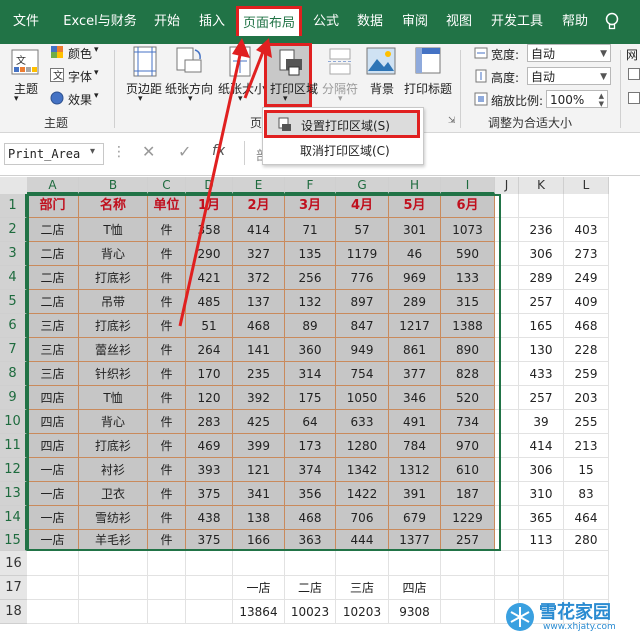 This screenshot has height=638, width=640. Describe the element at coordinates (362, 518) in the screenshot. I see `table-cell: 706` at that location.